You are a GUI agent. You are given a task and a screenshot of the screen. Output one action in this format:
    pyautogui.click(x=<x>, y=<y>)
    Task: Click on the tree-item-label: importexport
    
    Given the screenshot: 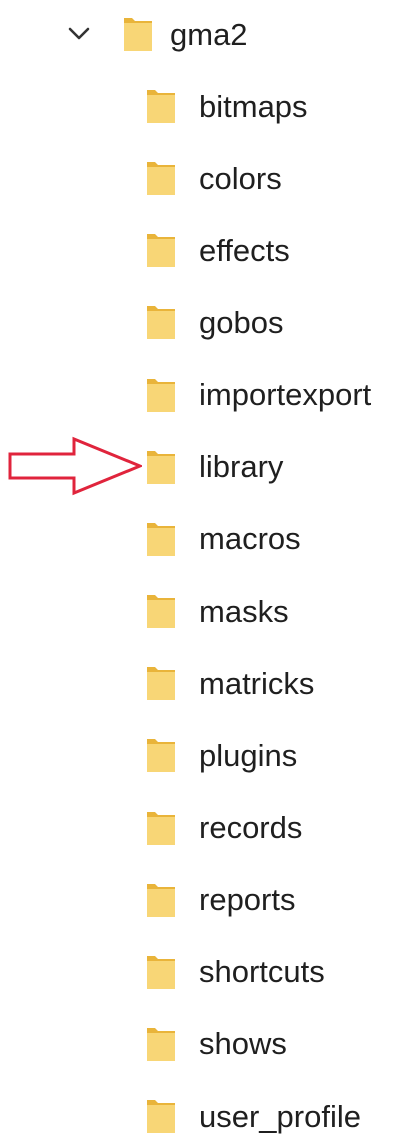 What is the action you would take?
    pyautogui.click(x=285, y=395)
    